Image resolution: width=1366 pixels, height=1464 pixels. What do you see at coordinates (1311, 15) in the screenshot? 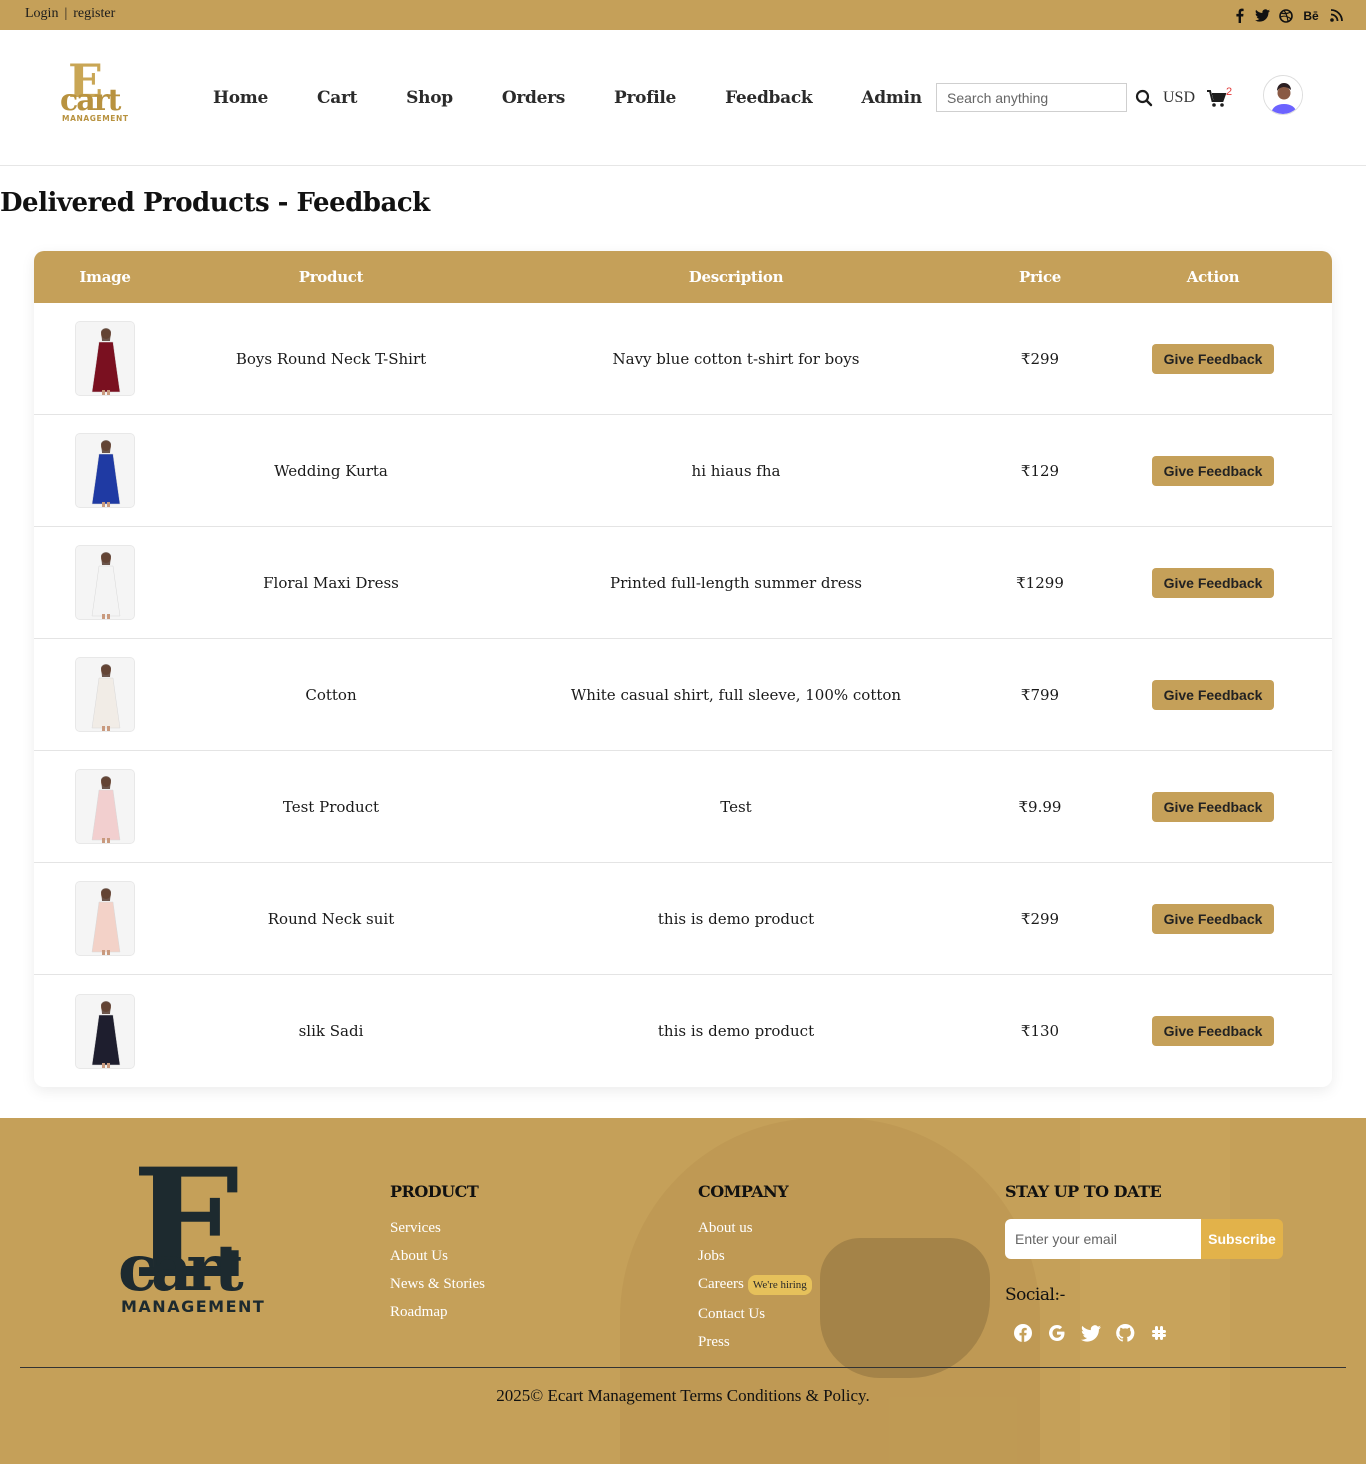
I see `behance-icon: Bē` at bounding box center [1311, 15].